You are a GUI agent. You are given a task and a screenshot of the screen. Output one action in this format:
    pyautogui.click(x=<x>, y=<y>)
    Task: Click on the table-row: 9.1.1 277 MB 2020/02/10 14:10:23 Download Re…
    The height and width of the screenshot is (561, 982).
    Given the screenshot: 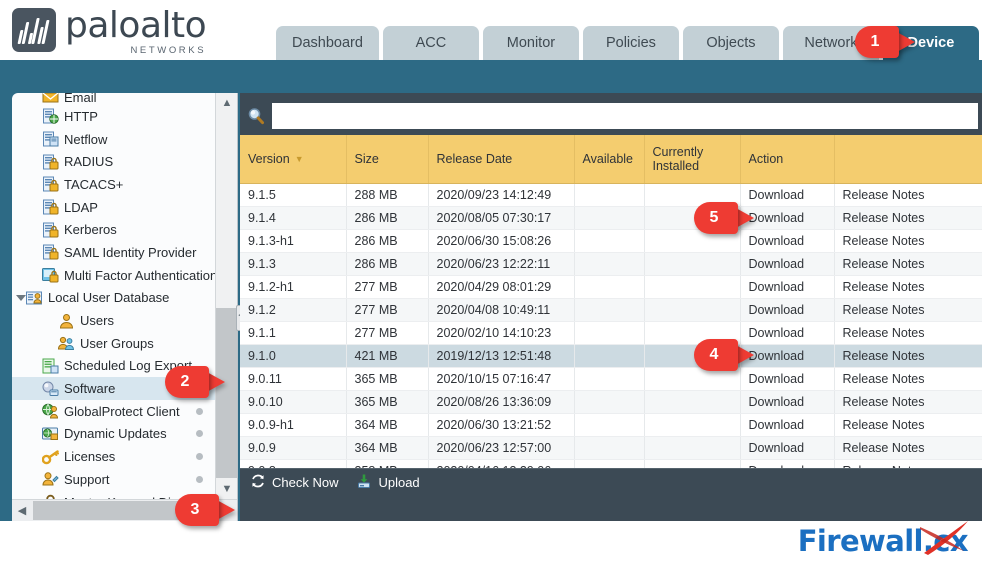 What is the action you would take?
    pyautogui.click(x=611, y=333)
    